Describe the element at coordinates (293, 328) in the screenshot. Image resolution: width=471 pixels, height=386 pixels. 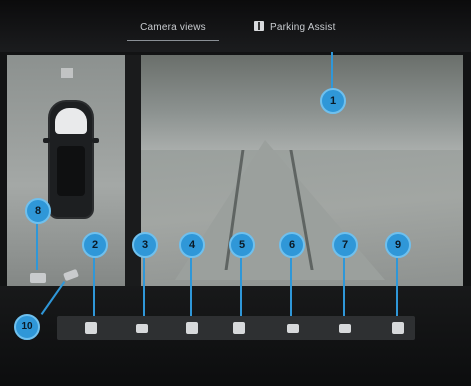
I see `car-top-icon` at that location.